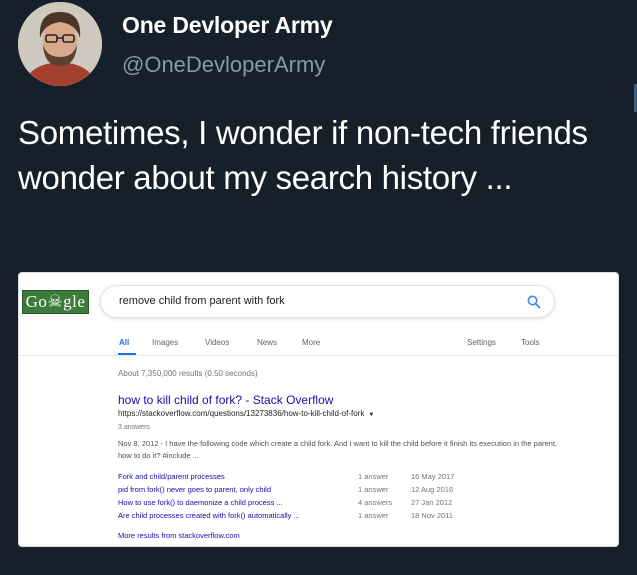 The height and width of the screenshot is (575, 637). What do you see at coordinates (134, 427) in the screenshot?
I see `result-answer-count: 3 answers` at bounding box center [134, 427].